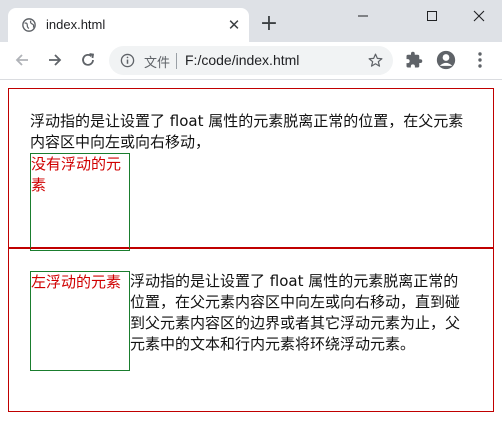 Image resolution: width=502 pixels, height=424 pixels. Describe the element at coordinates (363, 16) in the screenshot. I see `minimize-icon` at that location.